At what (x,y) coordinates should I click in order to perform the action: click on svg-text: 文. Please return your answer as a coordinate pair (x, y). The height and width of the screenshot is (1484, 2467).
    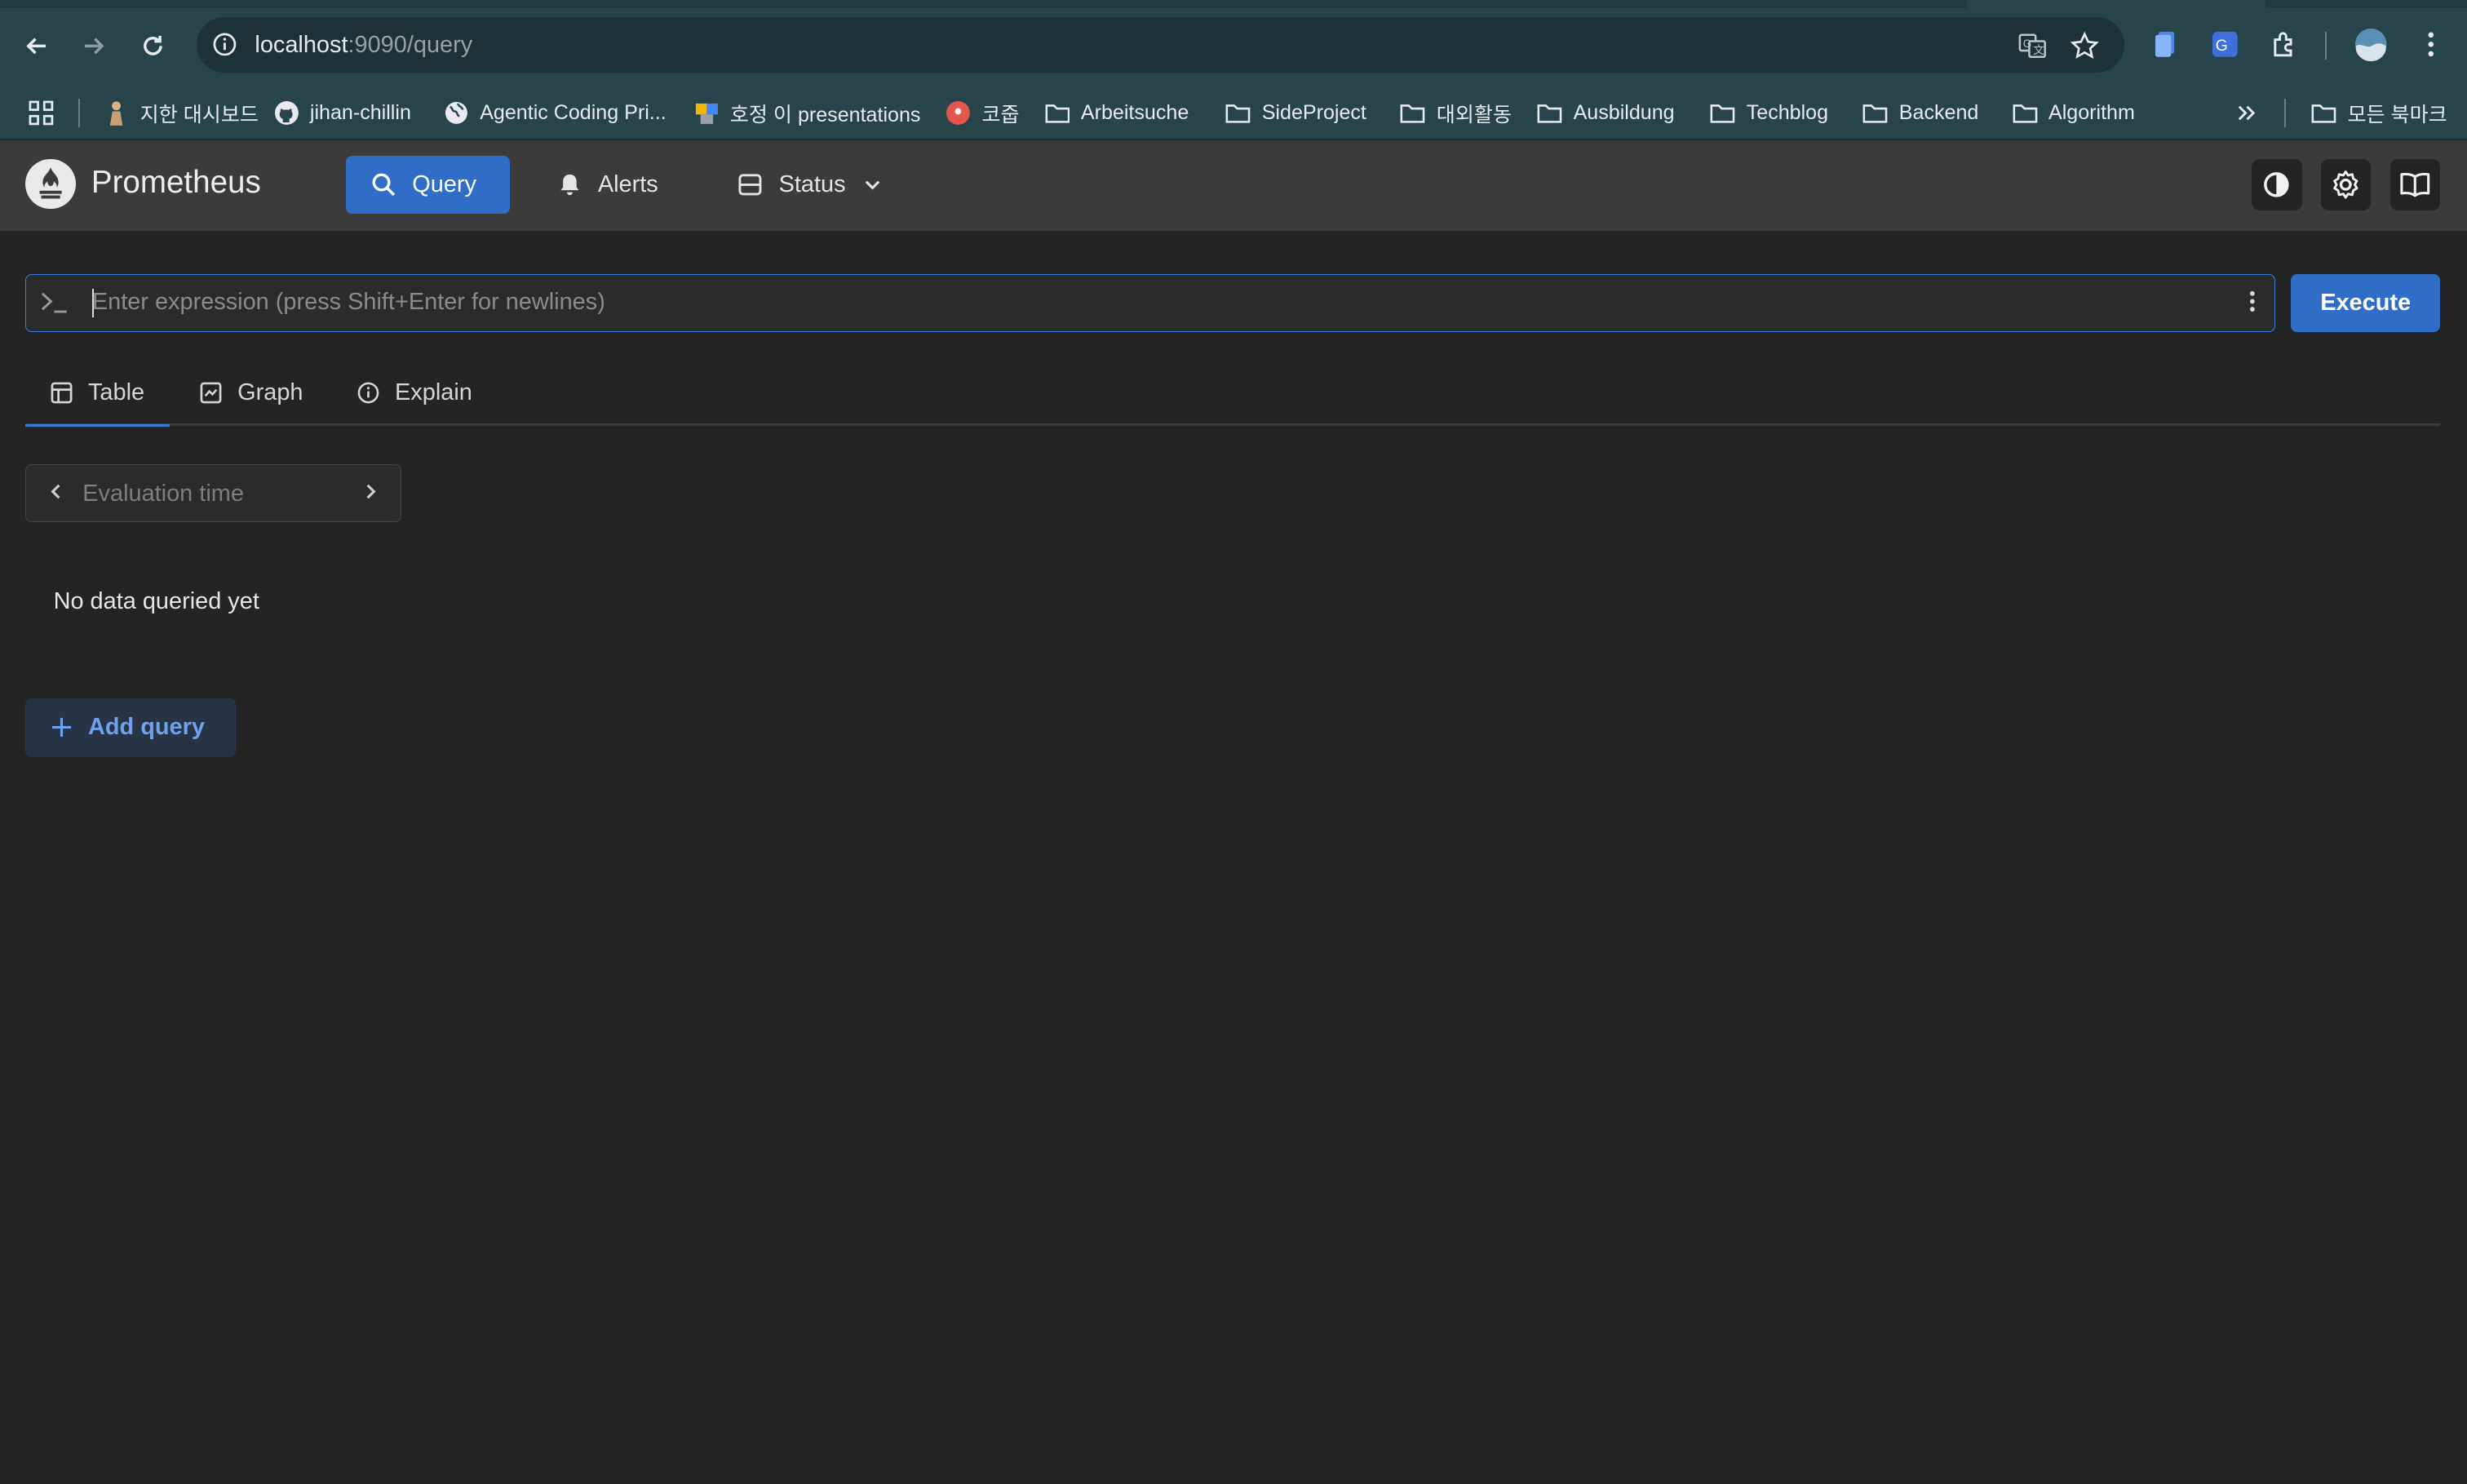
    Looking at the image, I should click on (2039, 50).